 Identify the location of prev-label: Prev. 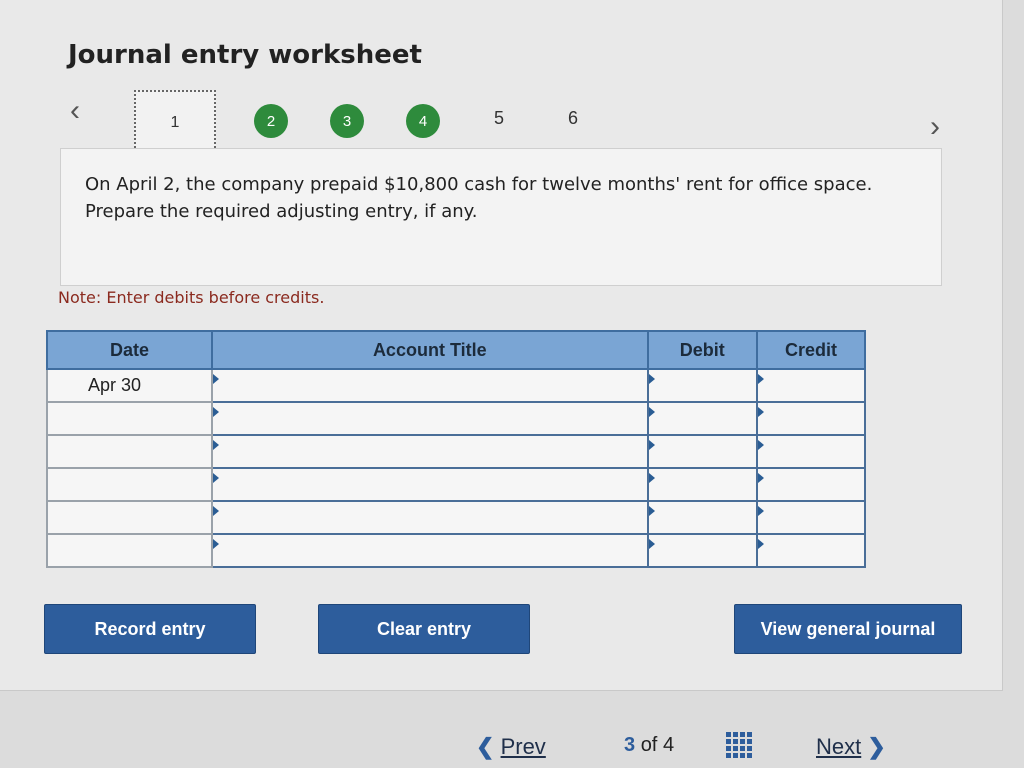
(523, 746).